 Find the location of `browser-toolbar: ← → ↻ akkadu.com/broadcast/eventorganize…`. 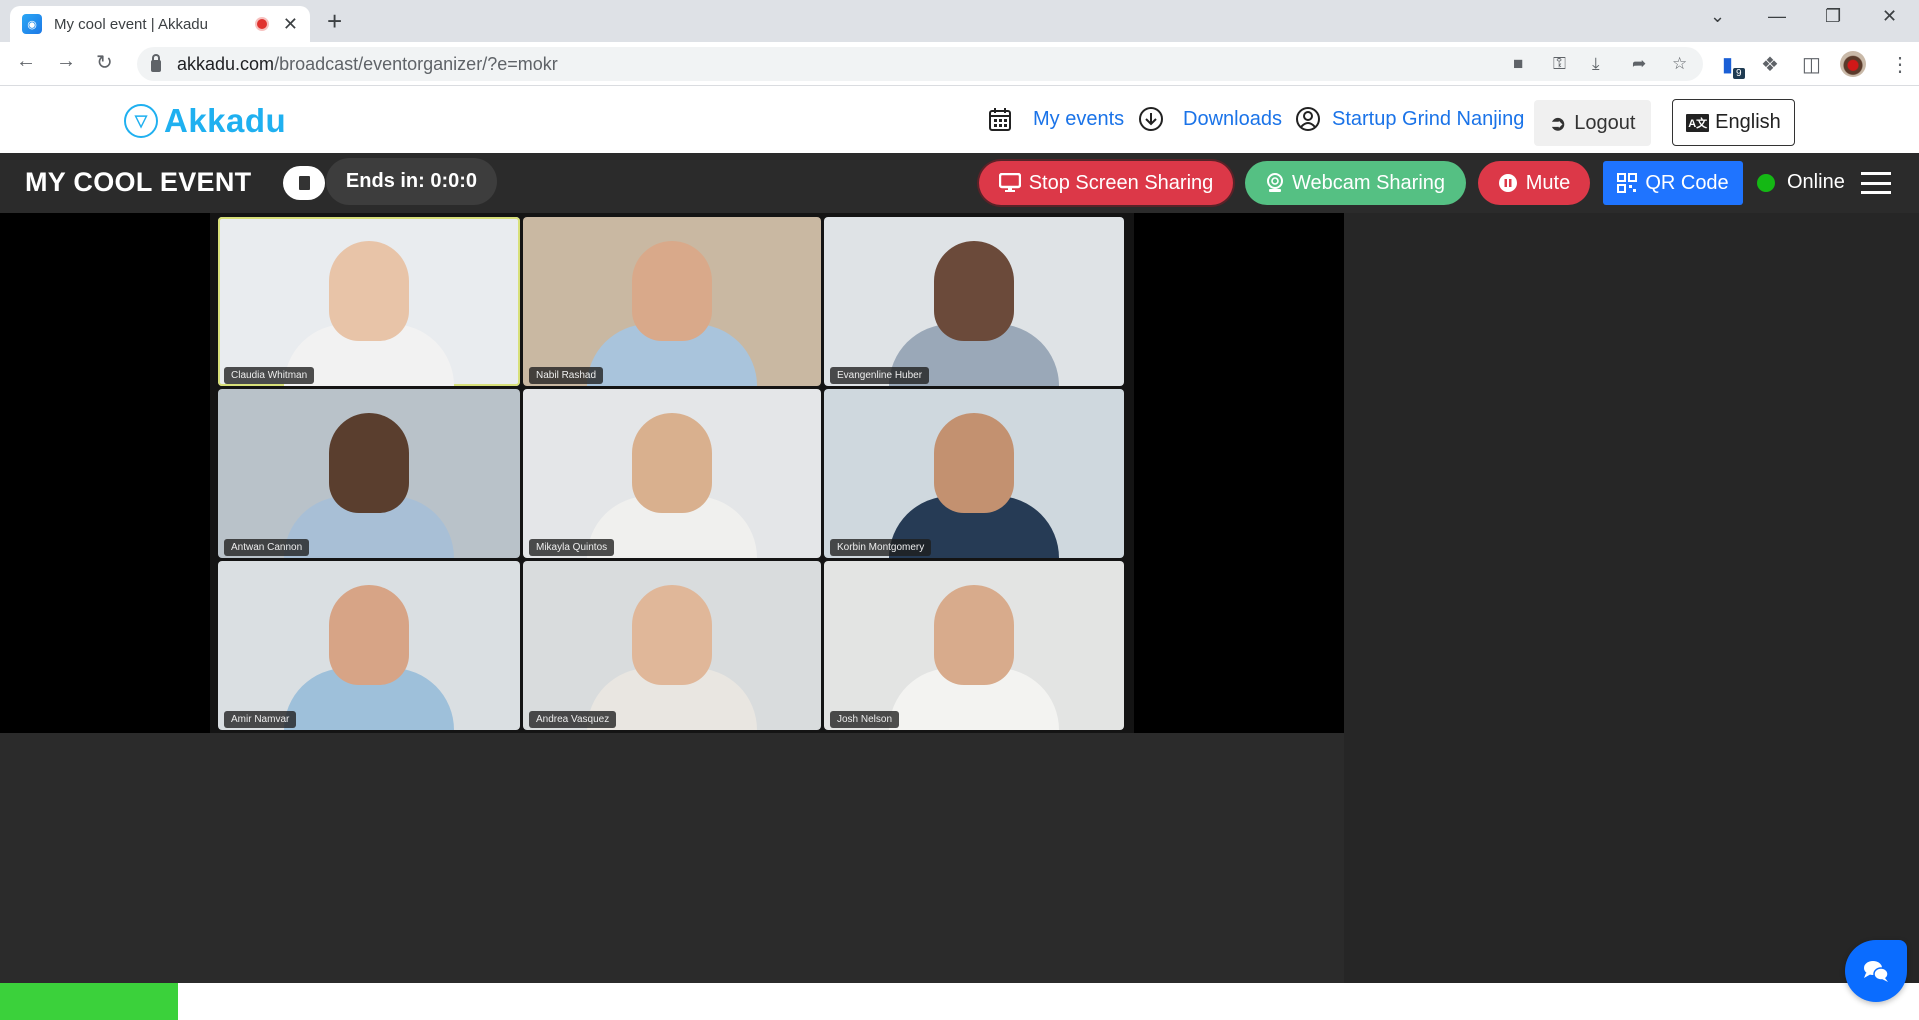

browser-toolbar: ← → ↻ akkadu.com/broadcast/eventorganize… is located at coordinates (959, 64).